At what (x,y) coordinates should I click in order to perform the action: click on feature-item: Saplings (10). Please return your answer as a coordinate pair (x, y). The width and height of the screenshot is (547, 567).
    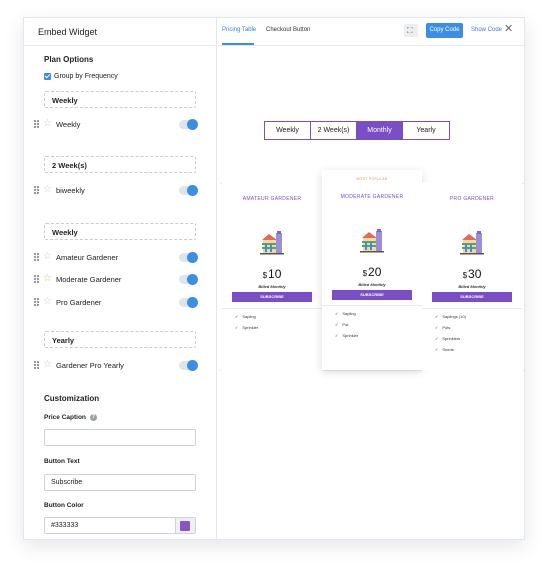
    Looking at the image, I should click on (450, 316).